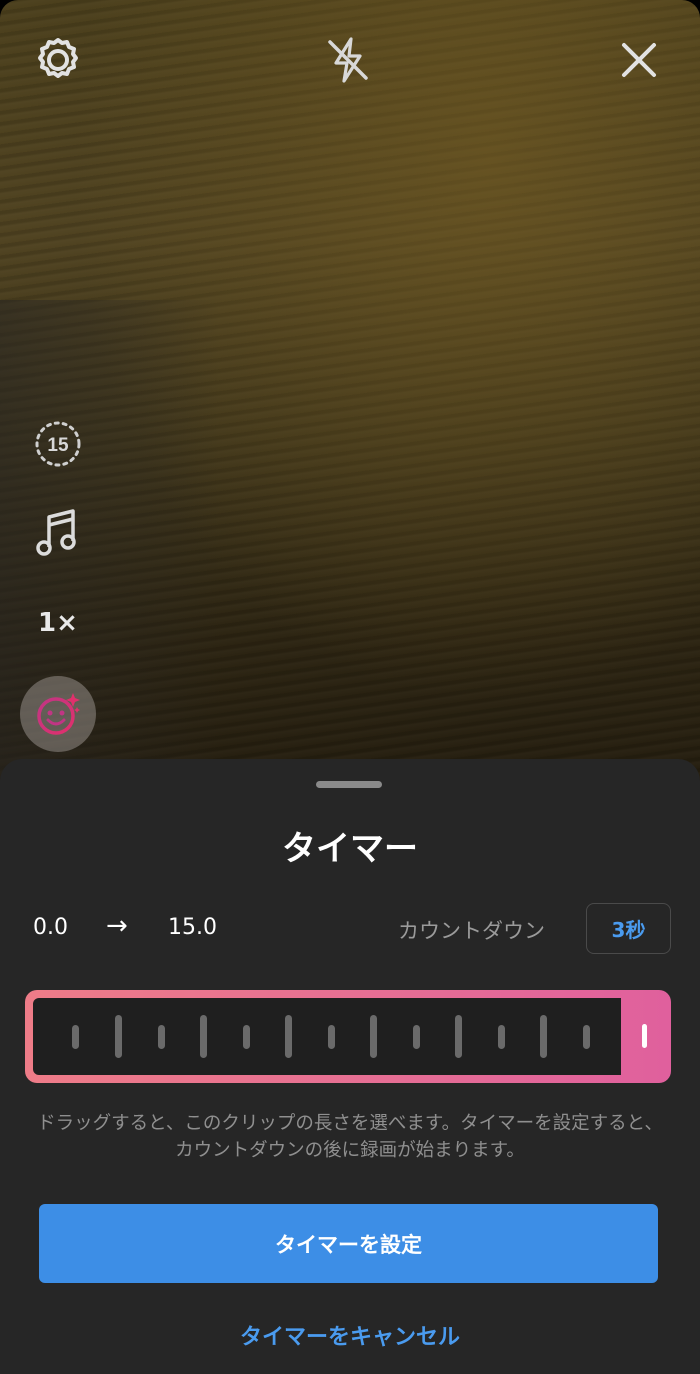 The image size is (700, 1374). I want to click on set-timer-button: タイマーを設定, so click(348, 1243).